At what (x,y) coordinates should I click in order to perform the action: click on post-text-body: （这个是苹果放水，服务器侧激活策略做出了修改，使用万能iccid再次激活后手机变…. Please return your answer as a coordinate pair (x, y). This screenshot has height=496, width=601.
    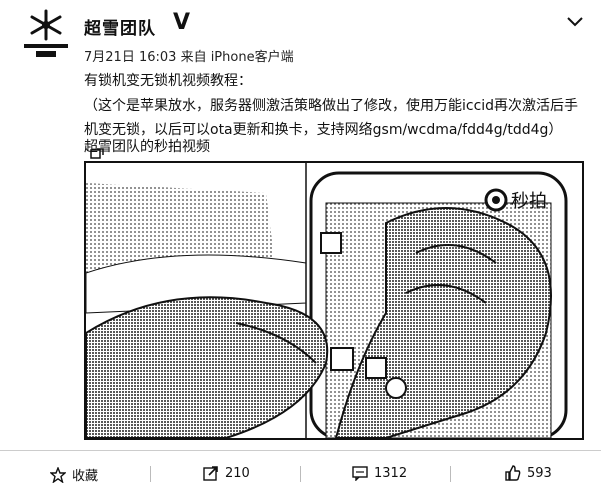
    Looking at the image, I should click on (331, 118).